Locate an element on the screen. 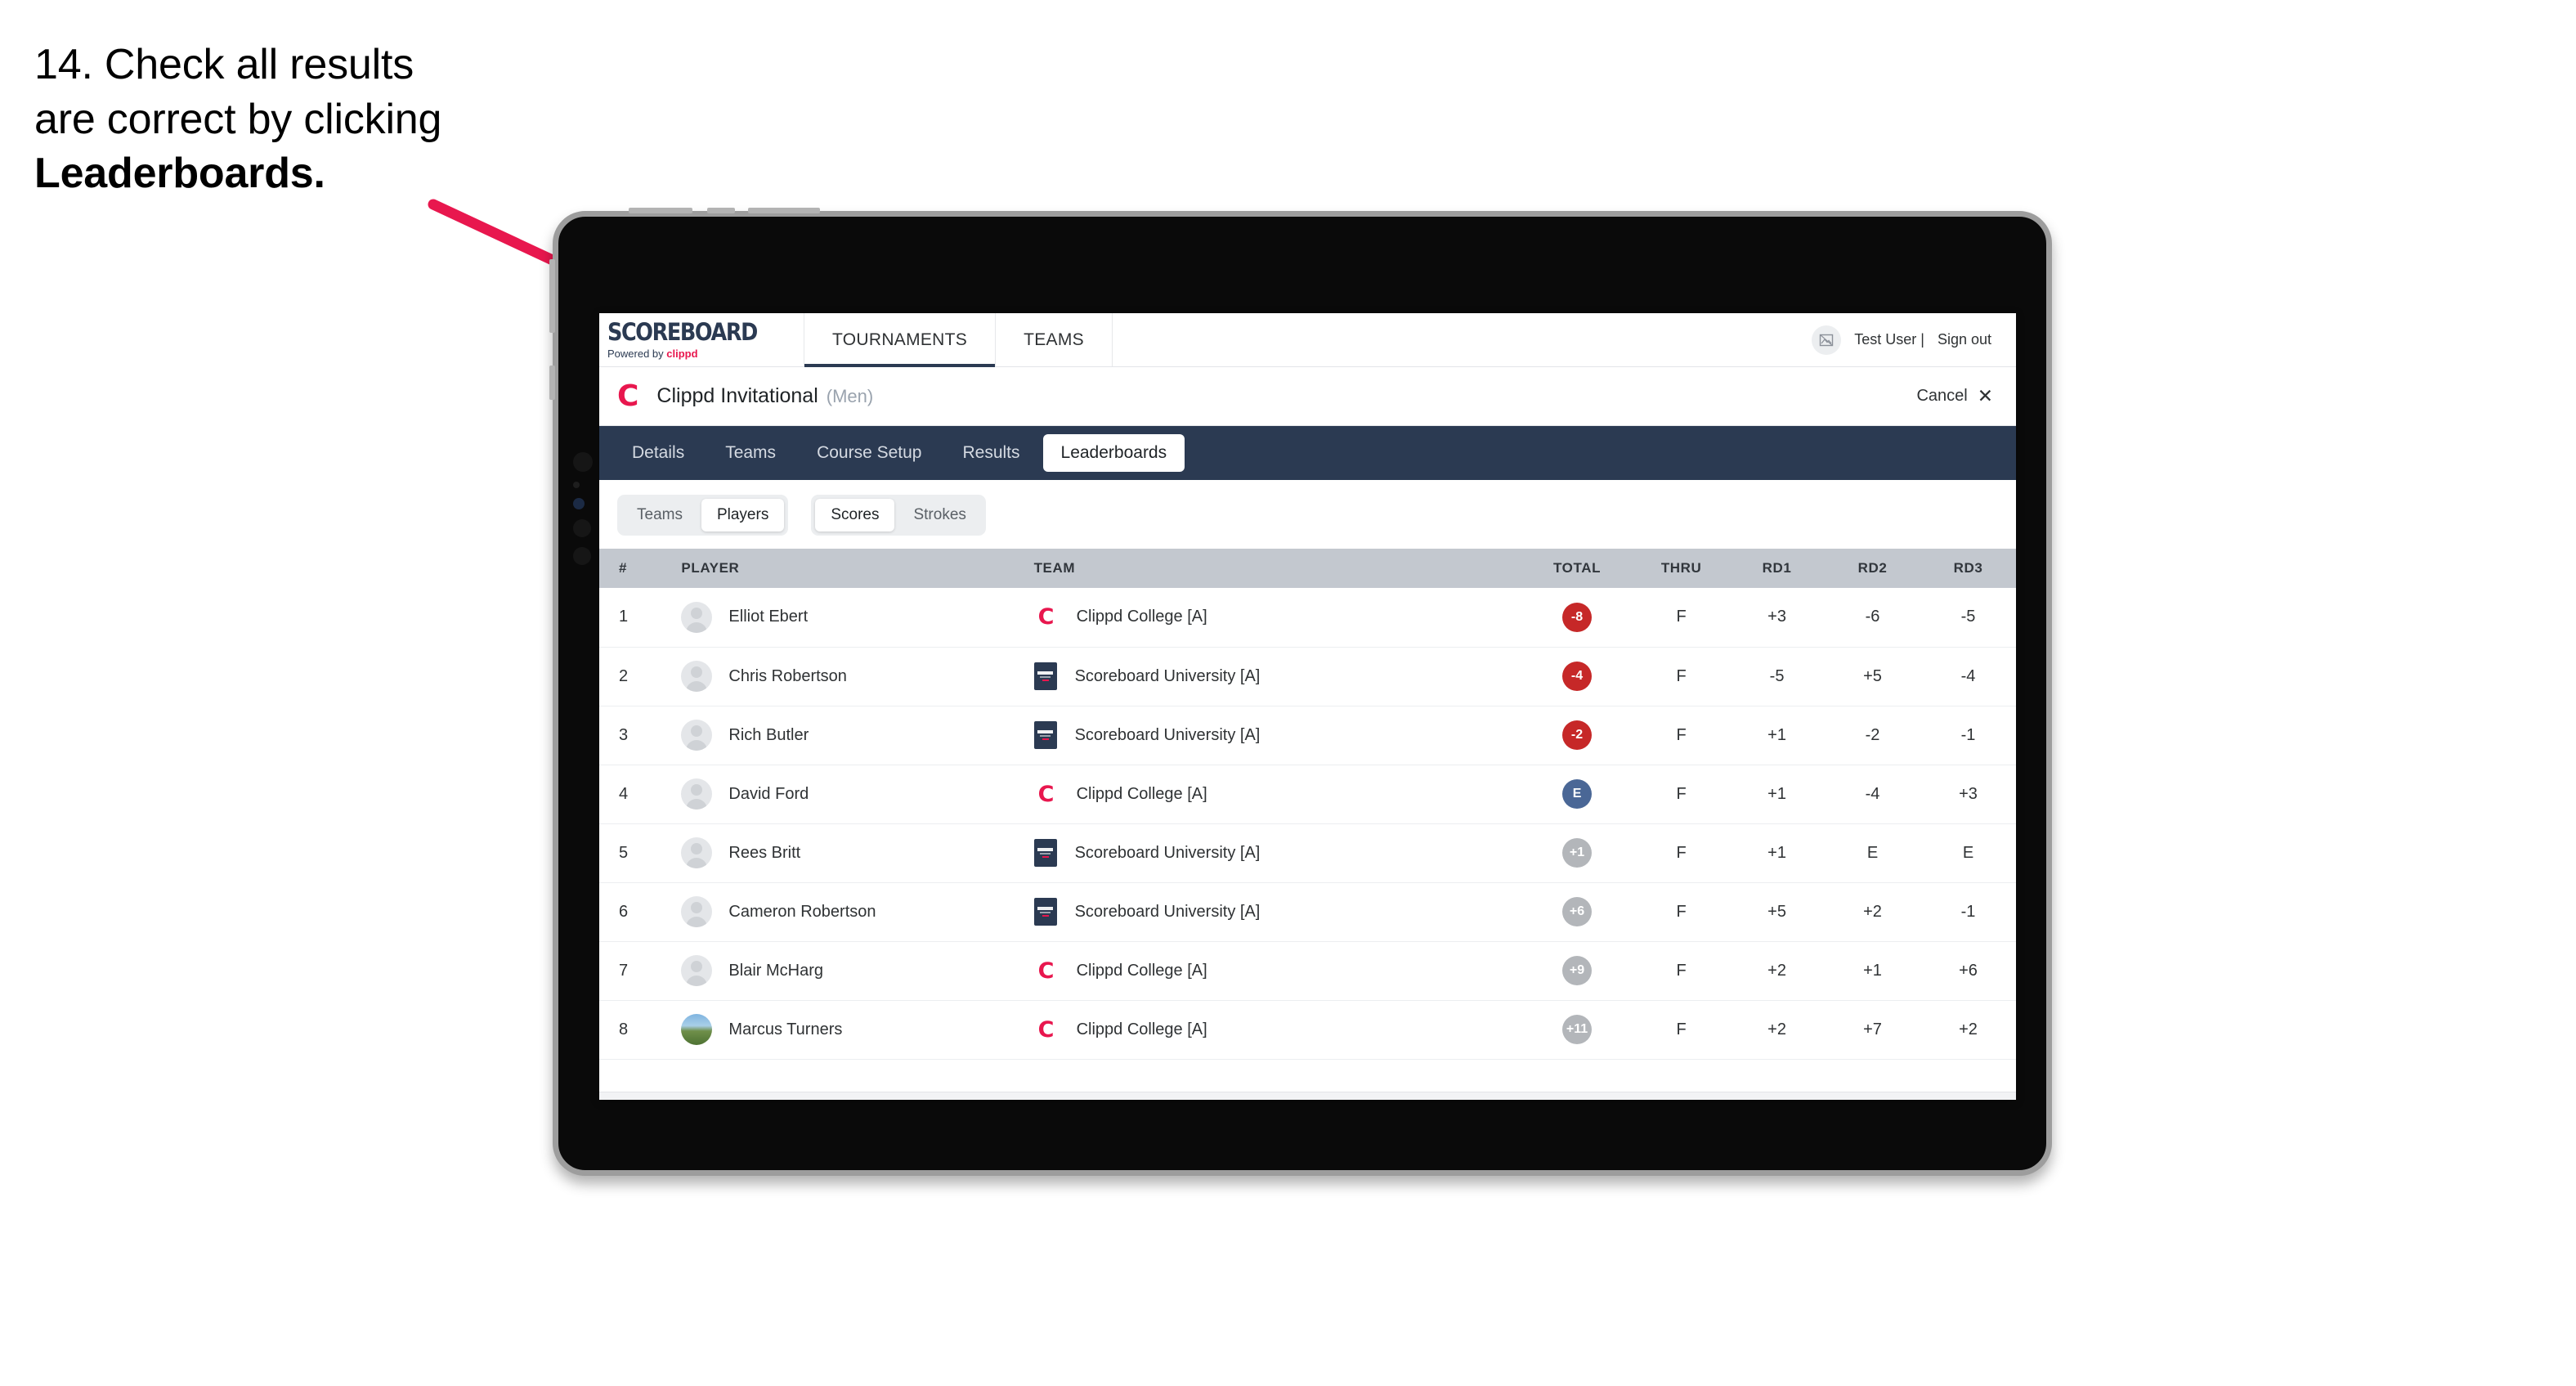 This screenshot has width=2576, height=1386. cell-player: Cameron Robertson is located at coordinates (847, 912).